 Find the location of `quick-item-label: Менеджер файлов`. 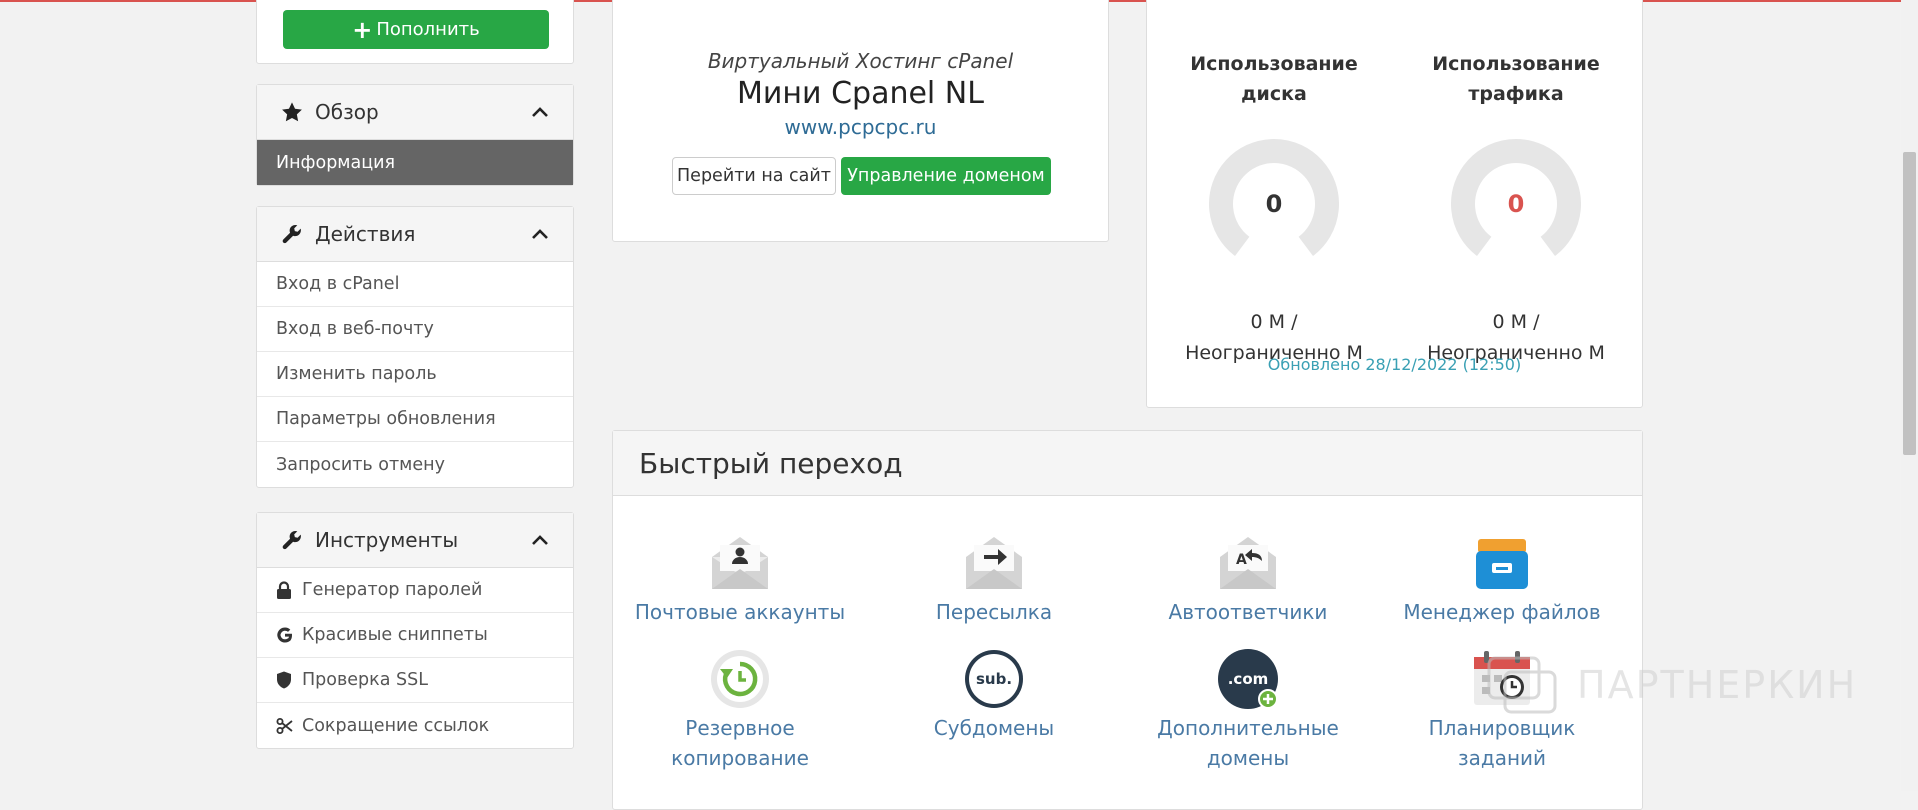

quick-item-label: Менеджер файлов is located at coordinates (1502, 612).